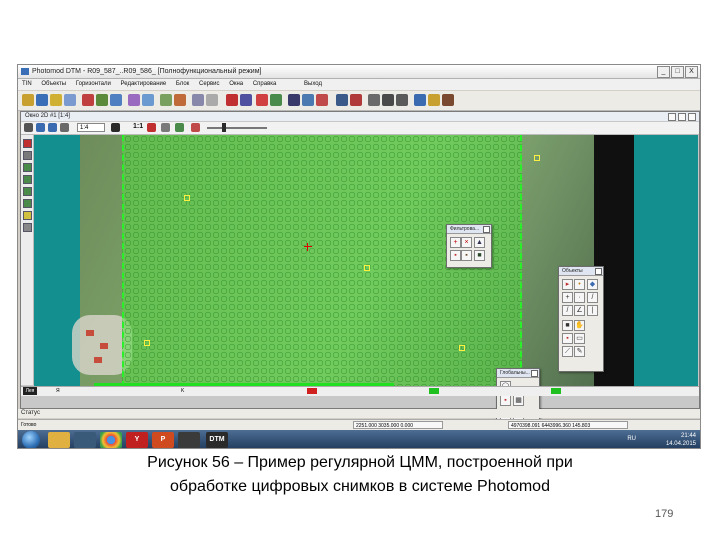 Image resolution: width=720 pixels, height=540 pixels. Describe the element at coordinates (579, 284) in the screenshot. I see `point-object-icon: •` at that location.